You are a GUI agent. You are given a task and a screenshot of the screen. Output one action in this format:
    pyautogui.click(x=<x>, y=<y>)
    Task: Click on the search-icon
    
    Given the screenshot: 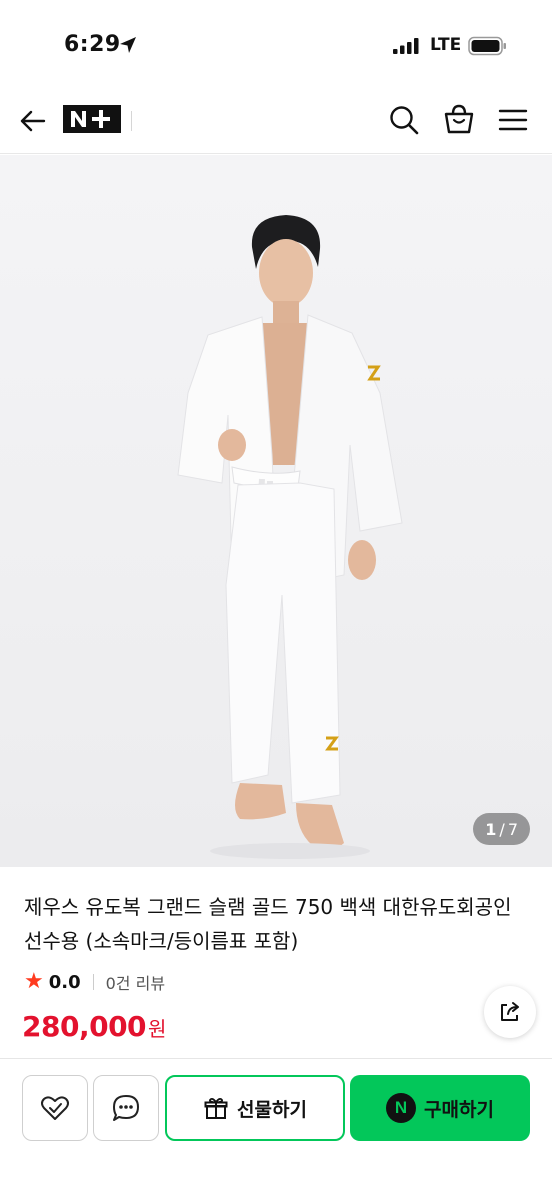 What is the action you would take?
    pyautogui.click(x=404, y=120)
    